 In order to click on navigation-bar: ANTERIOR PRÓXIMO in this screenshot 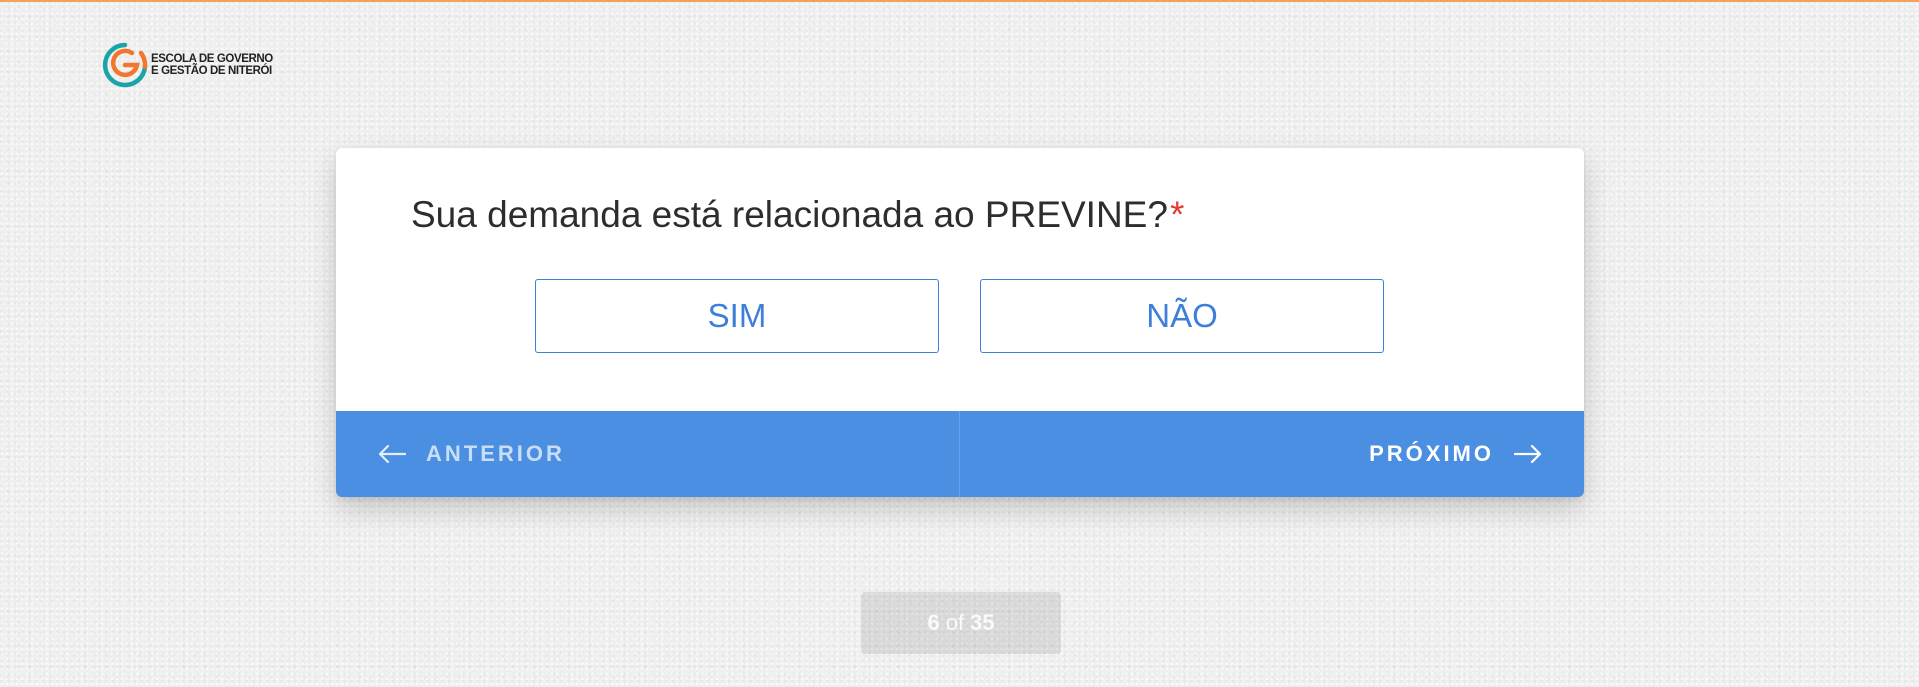, I will do `click(960, 454)`.